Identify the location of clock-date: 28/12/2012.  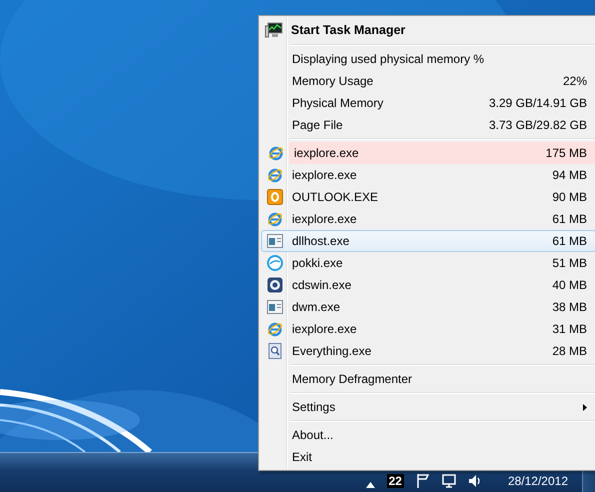
(538, 481).